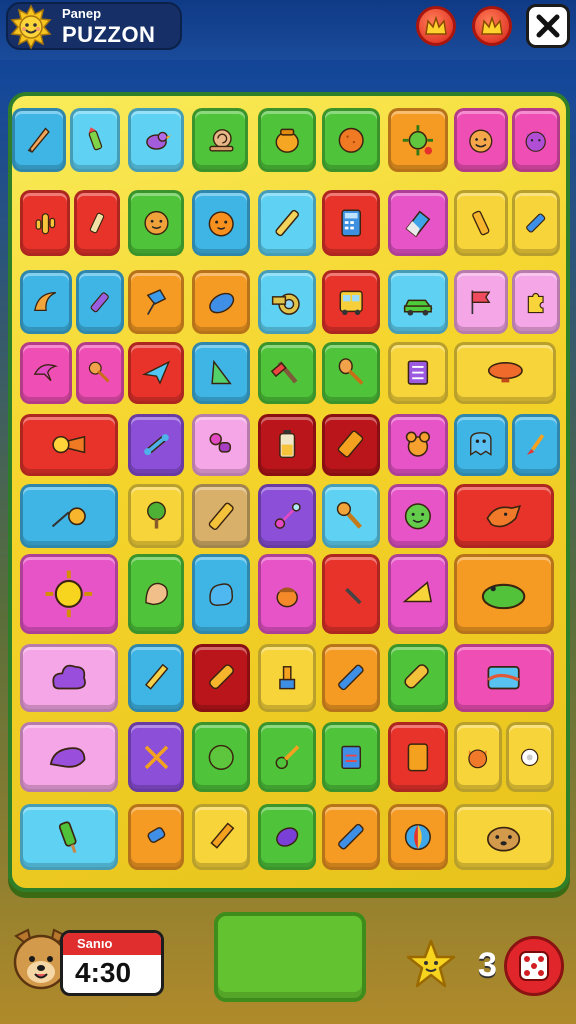  Describe the element at coordinates (221, 445) in the screenshot. I see `tile-r5-c3` at that location.